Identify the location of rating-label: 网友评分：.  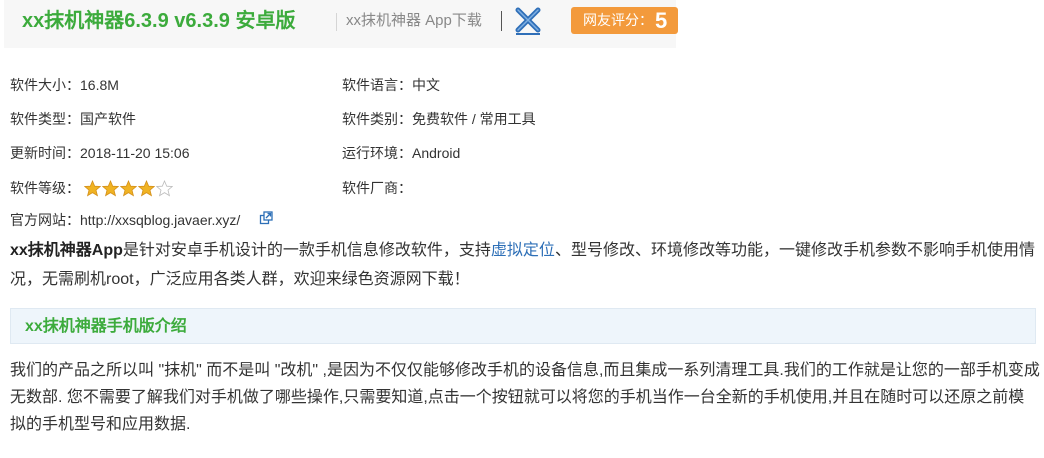
(618, 20).